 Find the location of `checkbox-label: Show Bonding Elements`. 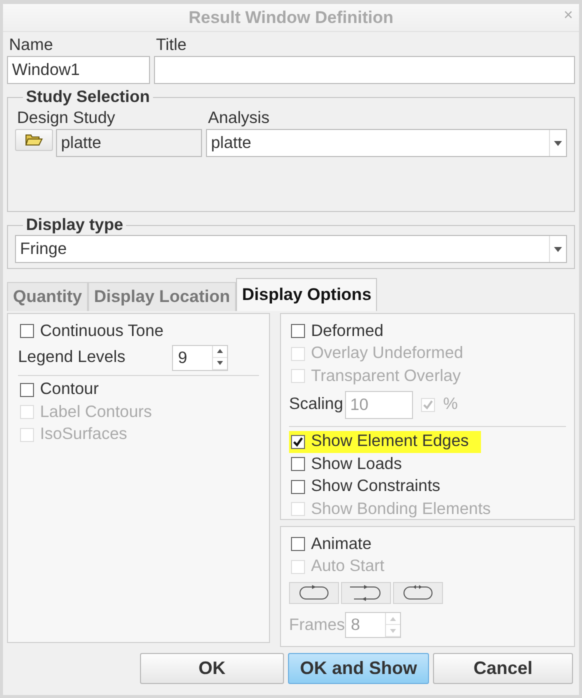

checkbox-label: Show Bonding Elements is located at coordinates (401, 509).